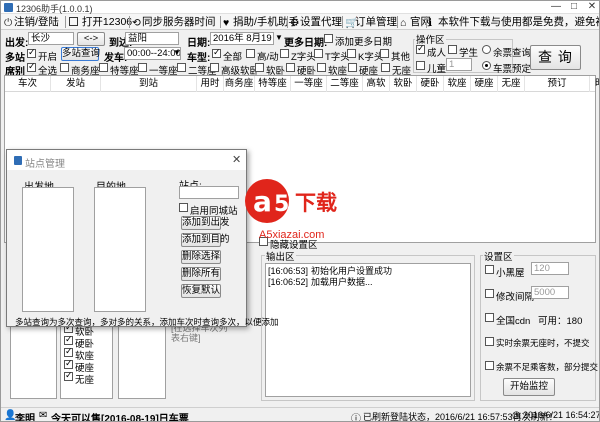 The width and height of the screenshot is (600, 422). I want to click on watermark-site: A5xiazai.com, so click(292, 235).